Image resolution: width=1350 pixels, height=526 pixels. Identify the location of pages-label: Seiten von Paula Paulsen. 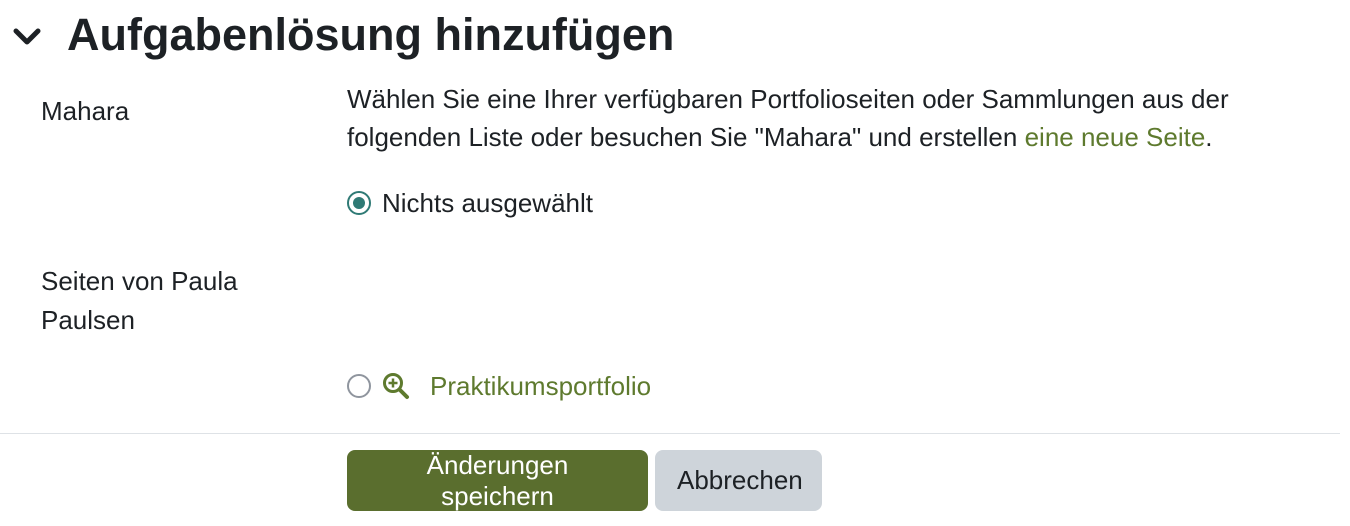
(139, 300).